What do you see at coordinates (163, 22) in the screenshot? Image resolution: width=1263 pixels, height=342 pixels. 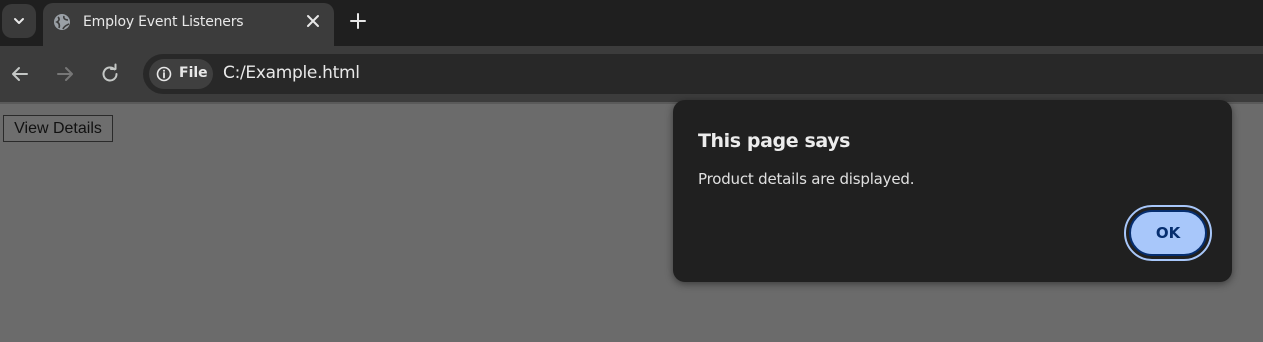 I see `tab-title: Employ Event Listeners` at bounding box center [163, 22].